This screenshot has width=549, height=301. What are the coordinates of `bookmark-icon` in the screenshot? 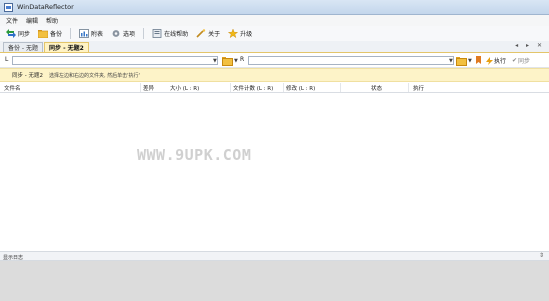 It's located at (478, 60).